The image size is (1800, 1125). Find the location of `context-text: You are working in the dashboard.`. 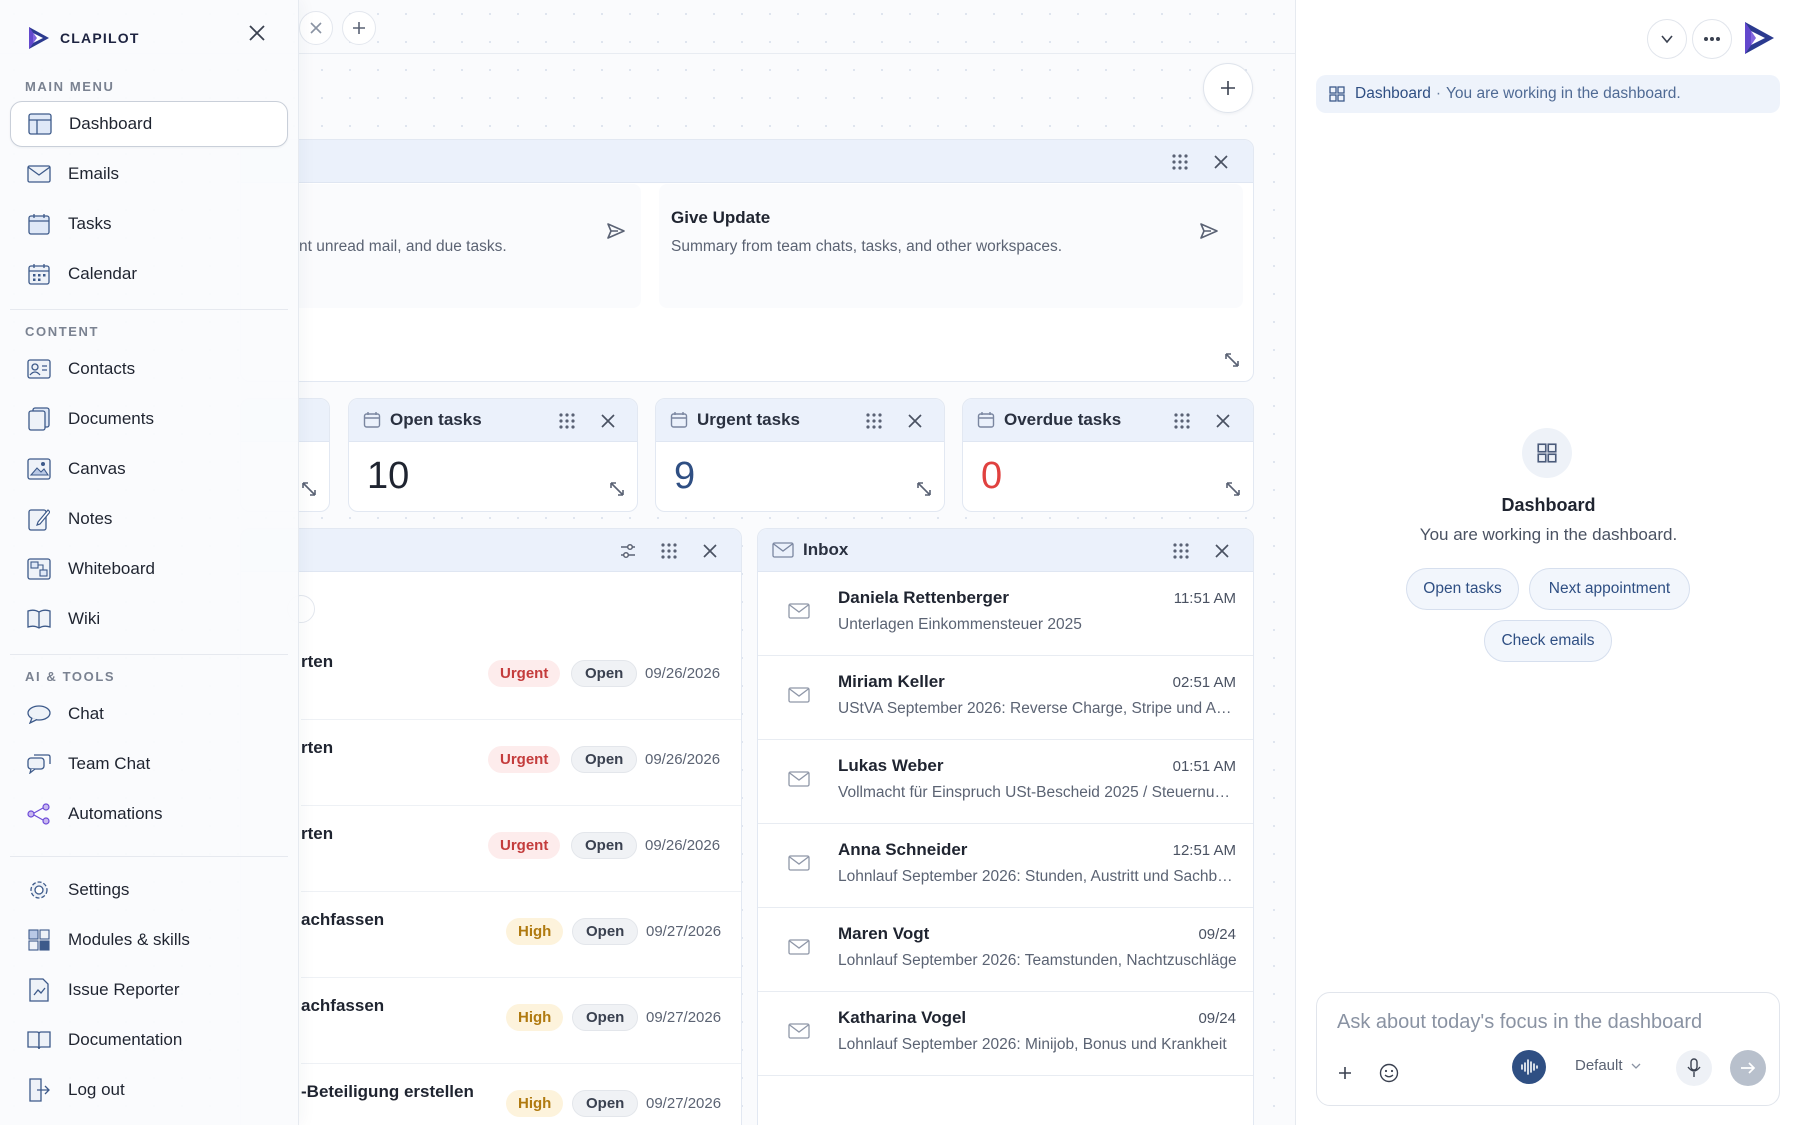

context-text: You are working in the dashboard. is located at coordinates (1563, 93).